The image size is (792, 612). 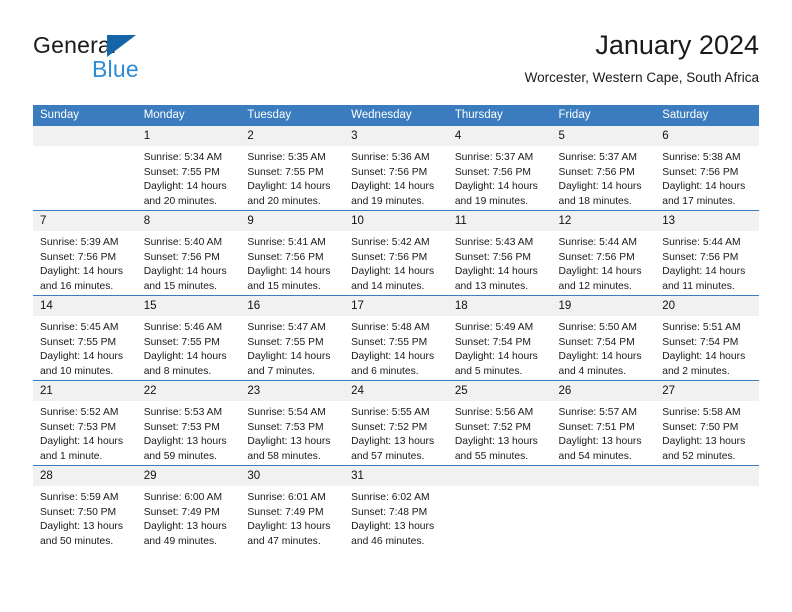 What do you see at coordinates (148, 60) in the screenshot?
I see `general-blue-logo: General Blue` at bounding box center [148, 60].